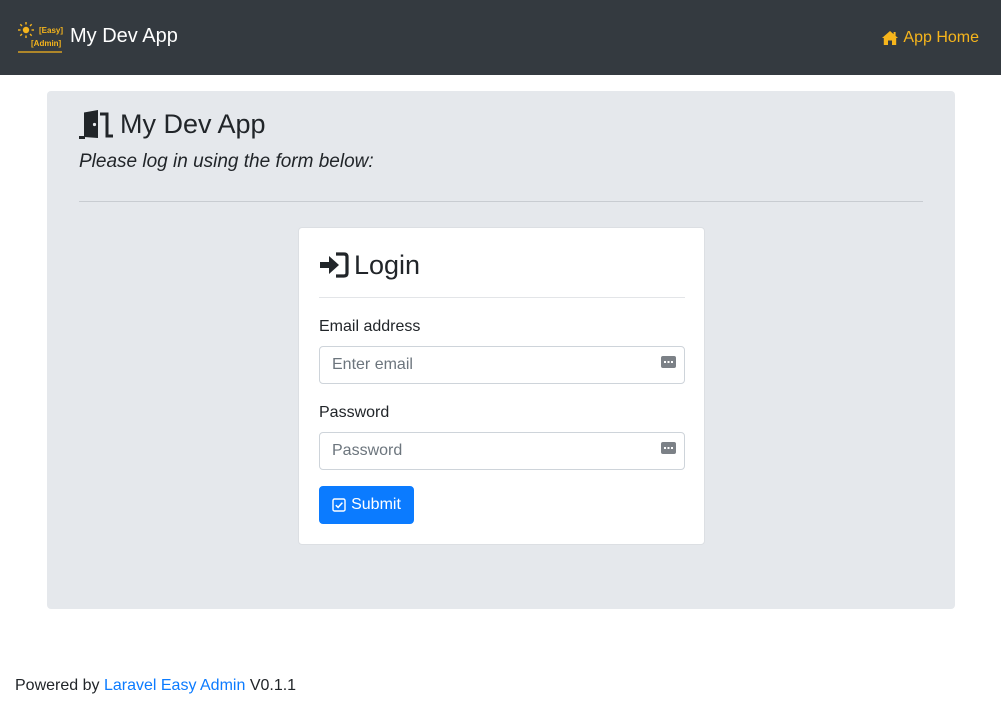 The height and width of the screenshot is (715, 1001). What do you see at coordinates (226, 161) in the screenshot?
I see `login-instructions: Please log in using the form below:` at bounding box center [226, 161].